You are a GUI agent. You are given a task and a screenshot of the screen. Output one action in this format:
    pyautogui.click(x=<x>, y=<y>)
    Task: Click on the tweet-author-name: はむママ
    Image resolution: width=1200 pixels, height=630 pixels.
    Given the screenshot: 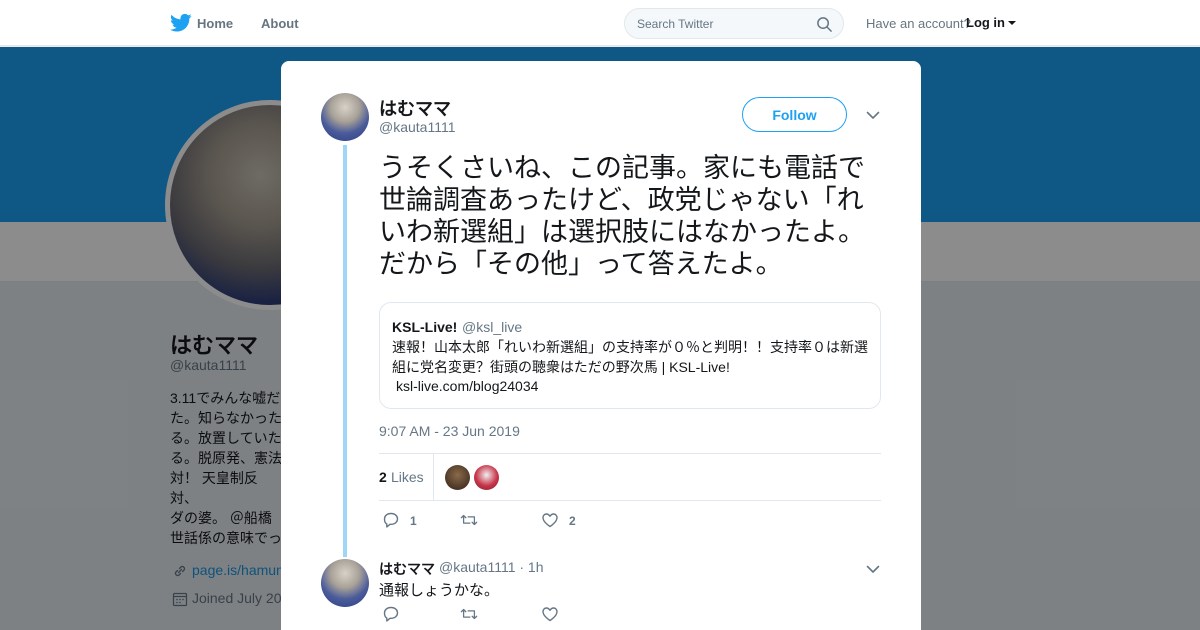 What is the action you would take?
    pyautogui.click(x=415, y=108)
    